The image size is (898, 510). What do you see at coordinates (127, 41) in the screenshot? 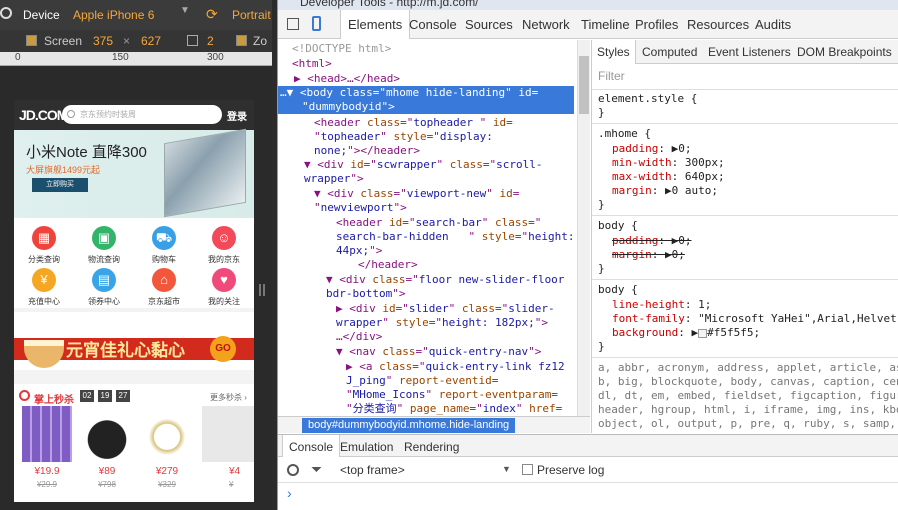
I see `times-sign: ×` at bounding box center [127, 41].